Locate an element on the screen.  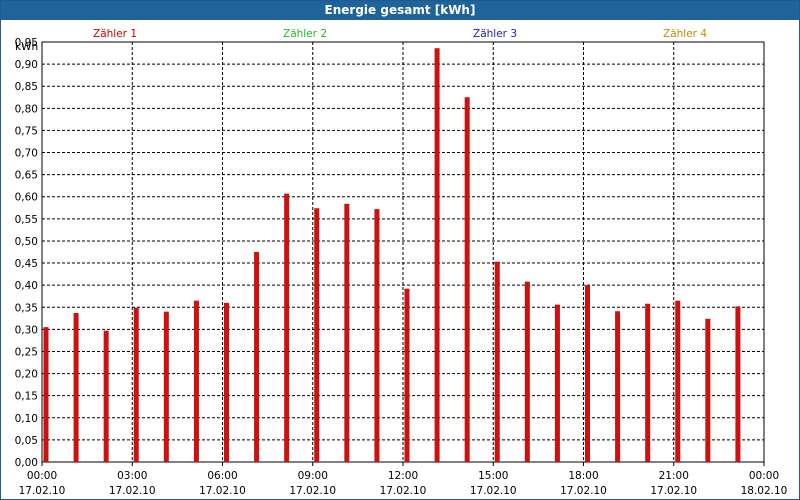
y-tick-label: 0,60 is located at coordinates (26, 198).